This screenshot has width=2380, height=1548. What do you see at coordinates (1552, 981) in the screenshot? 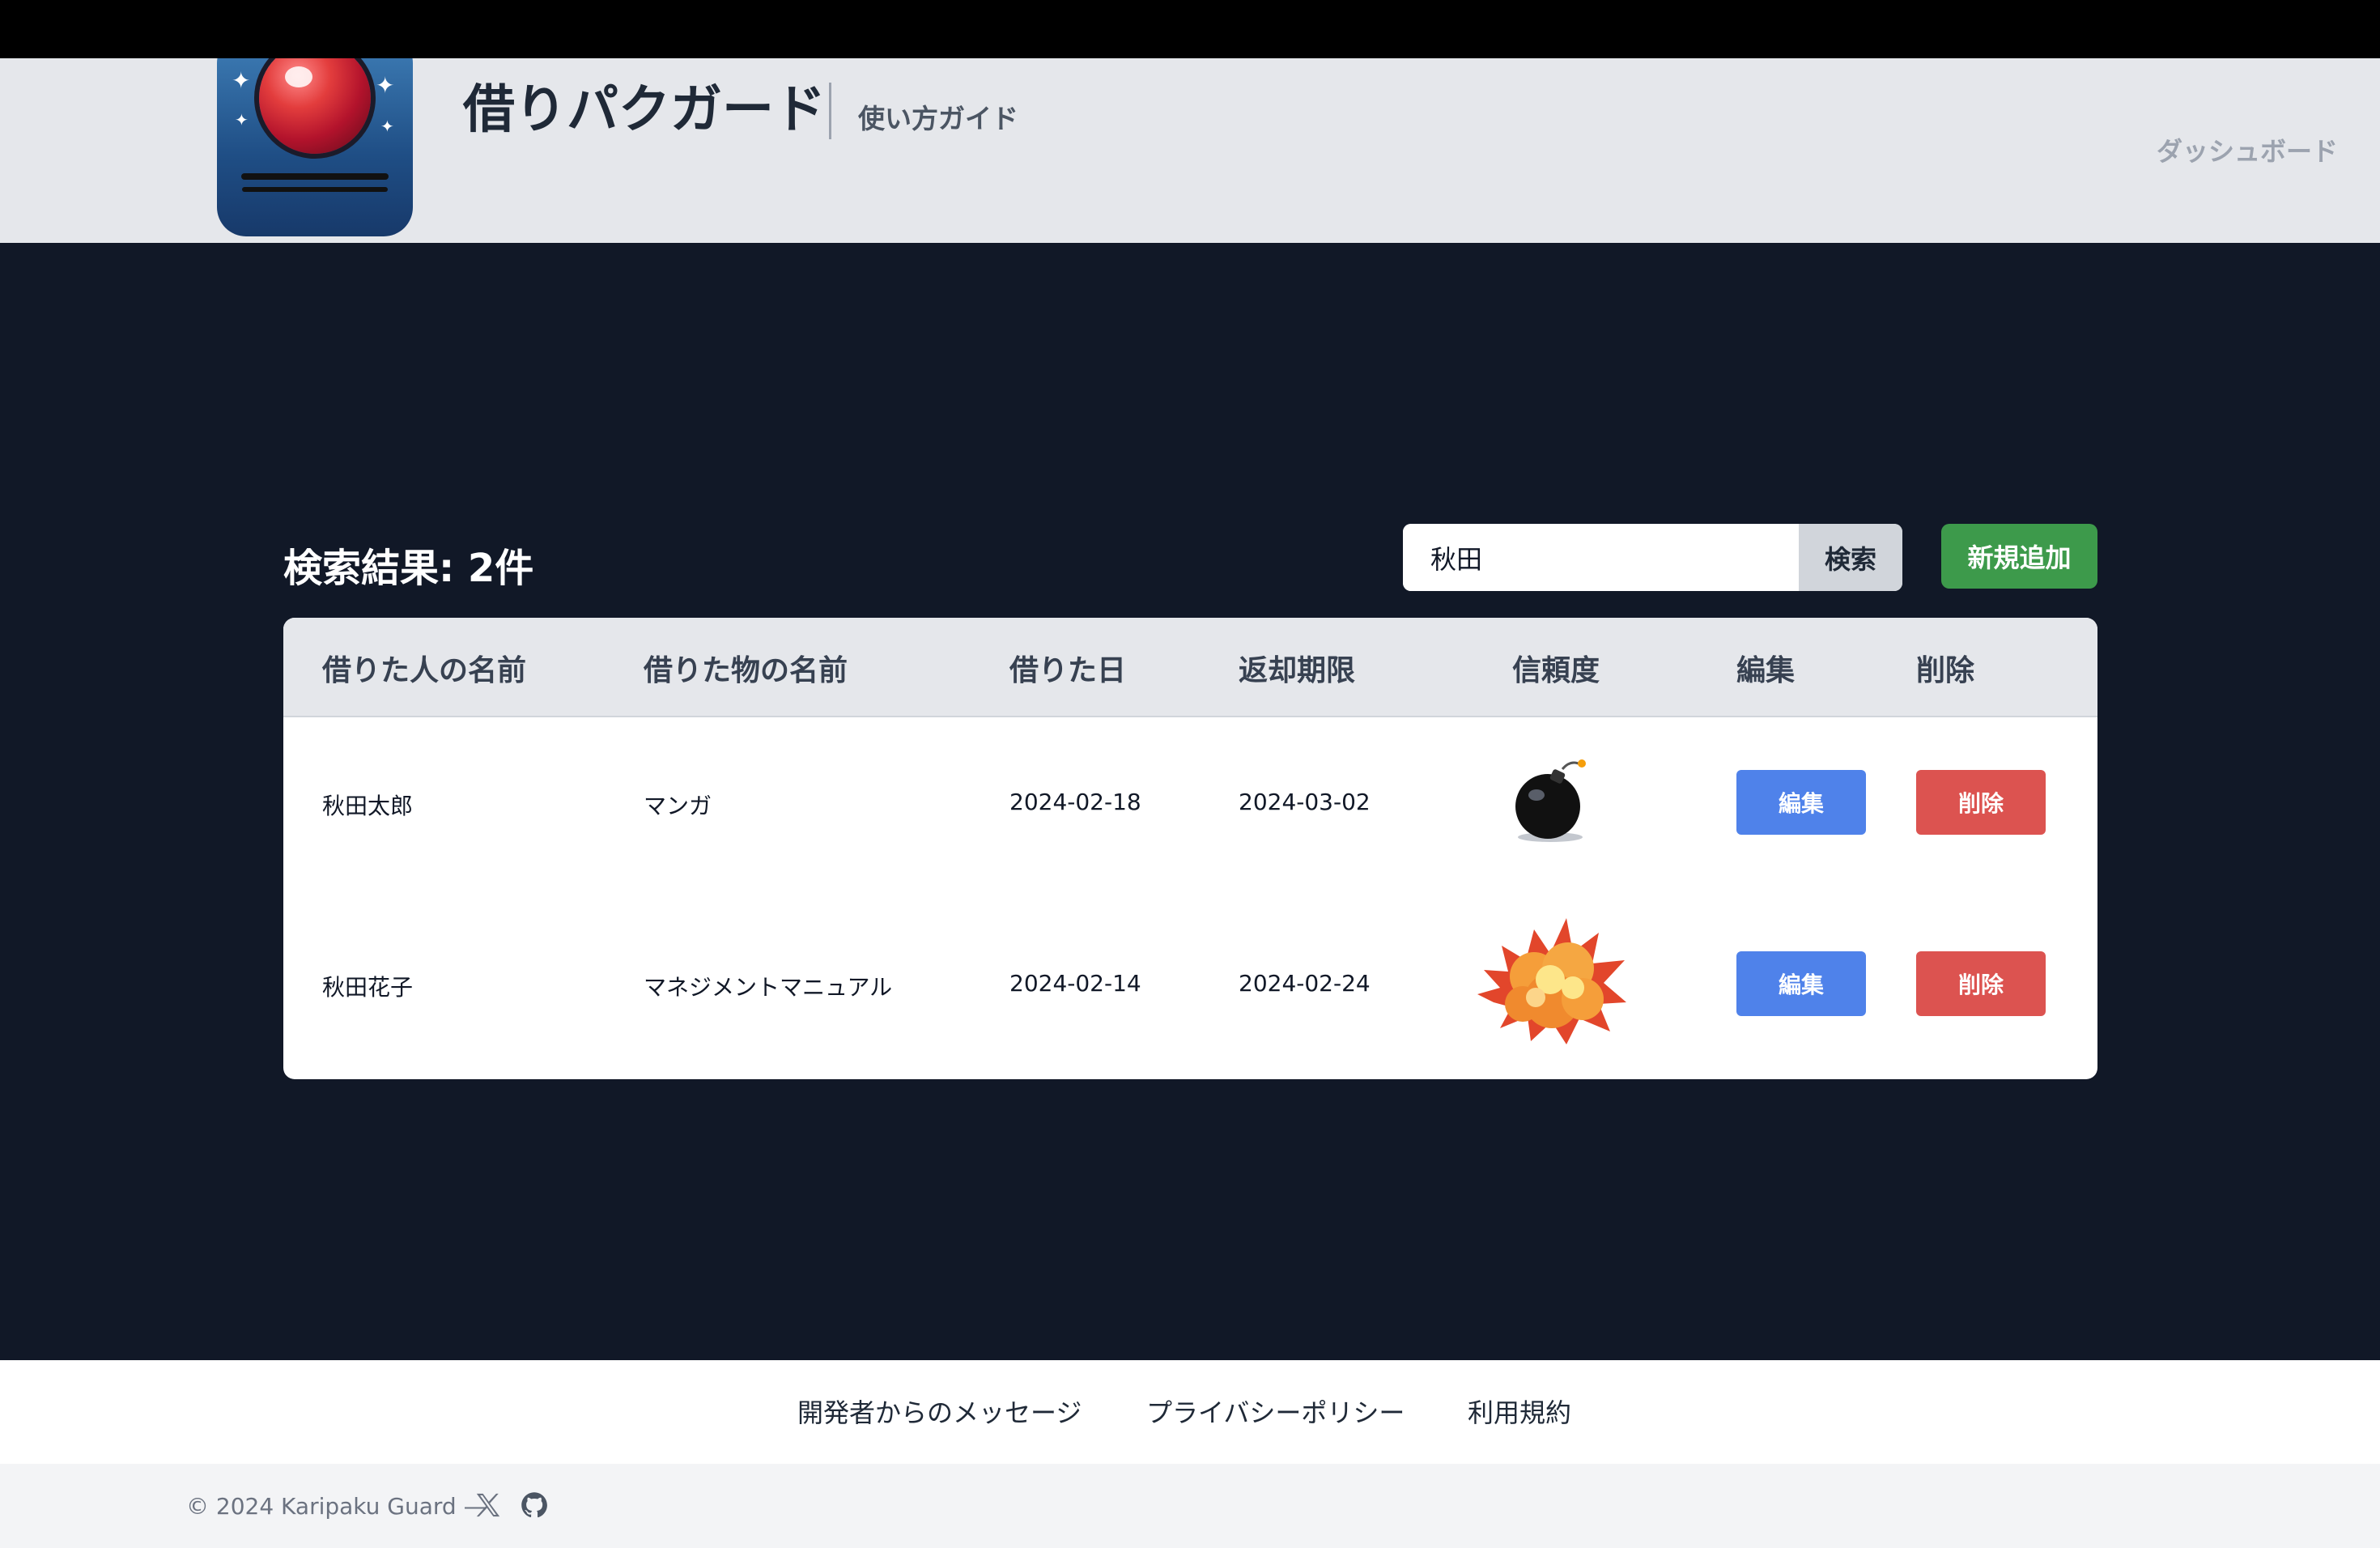
I see `explosion-icon` at bounding box center [1552, 981].